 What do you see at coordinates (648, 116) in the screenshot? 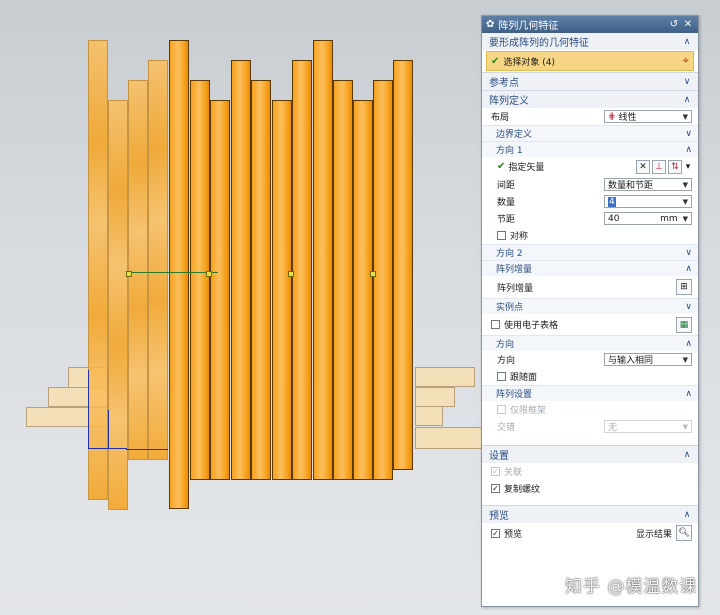
I see `layout-dropdown: ⋕ 线性 ▼` at bounding box center [648, 116].